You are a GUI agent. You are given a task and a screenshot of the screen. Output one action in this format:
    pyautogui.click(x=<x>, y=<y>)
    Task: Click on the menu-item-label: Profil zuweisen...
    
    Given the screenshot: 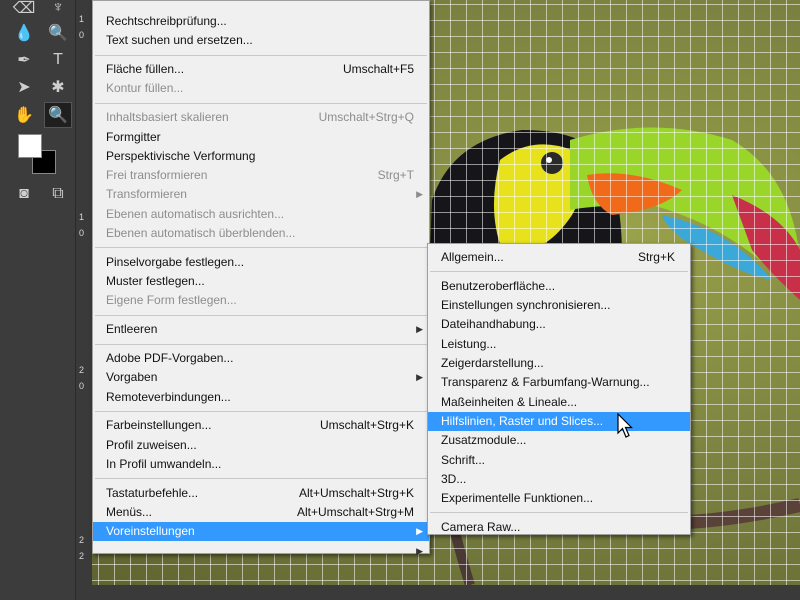 What is the action you would take?
    pyautogui.click(x=151, y=444)
    